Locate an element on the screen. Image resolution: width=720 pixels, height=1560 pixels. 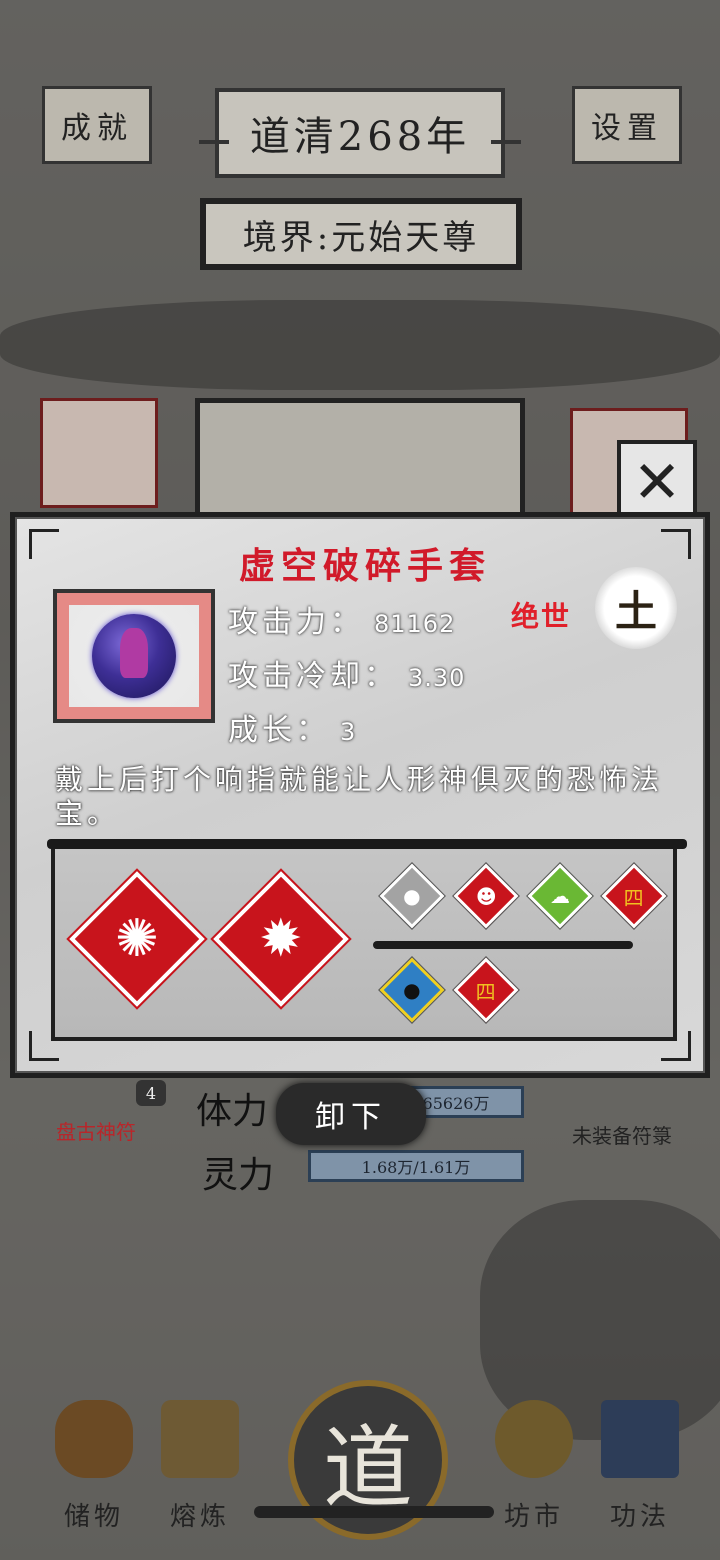
left-slot-caption: 盘古神符 is located at coordinates (96, 1132).